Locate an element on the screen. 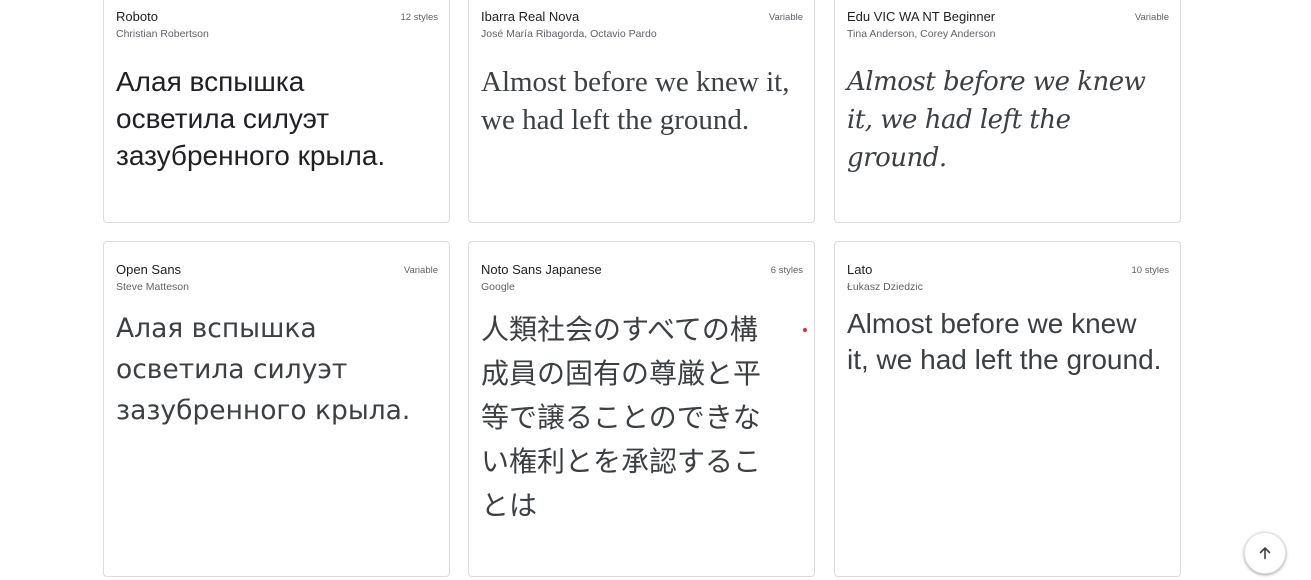  font-designer: Google is located at coordinates (498, 287).